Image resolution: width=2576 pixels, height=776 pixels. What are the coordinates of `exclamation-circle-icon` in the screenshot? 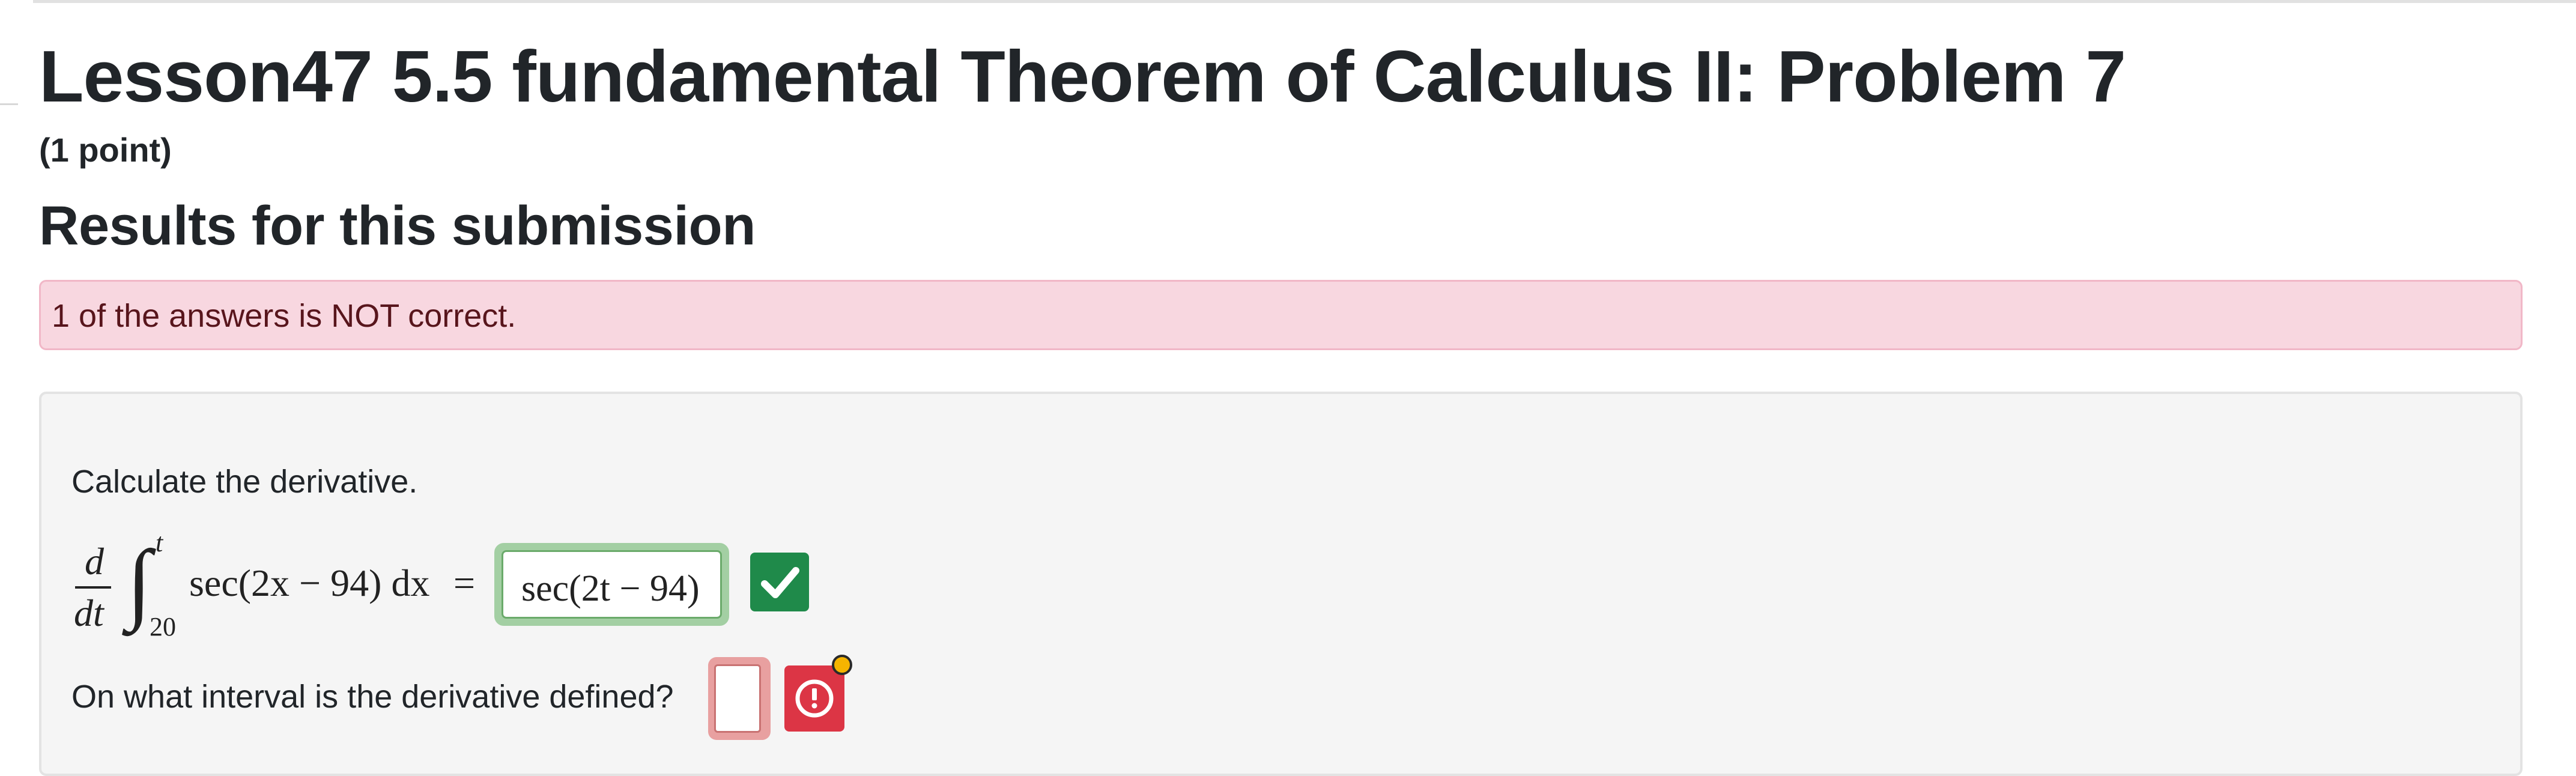 It's located at (814, 698).